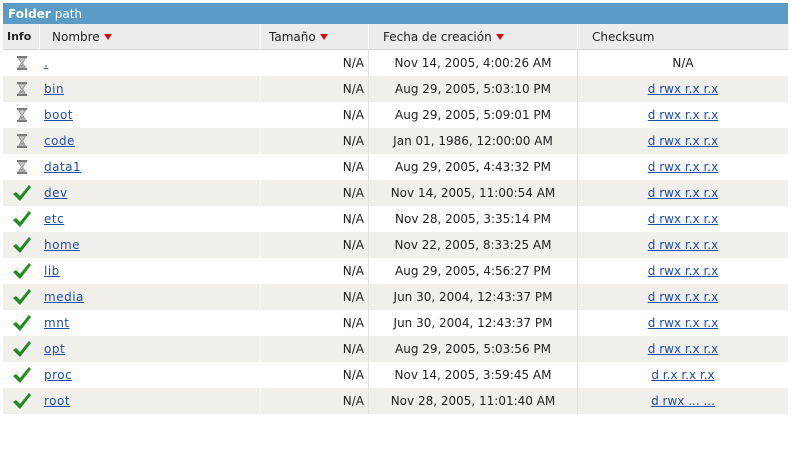 This screenshot has height=473, width=794. What do you see at coordinates (473, 271) in the screenshot?
I see `row-date: Aug 29, 2005, 4:56:27 PM` at bounding box center [473, 271].